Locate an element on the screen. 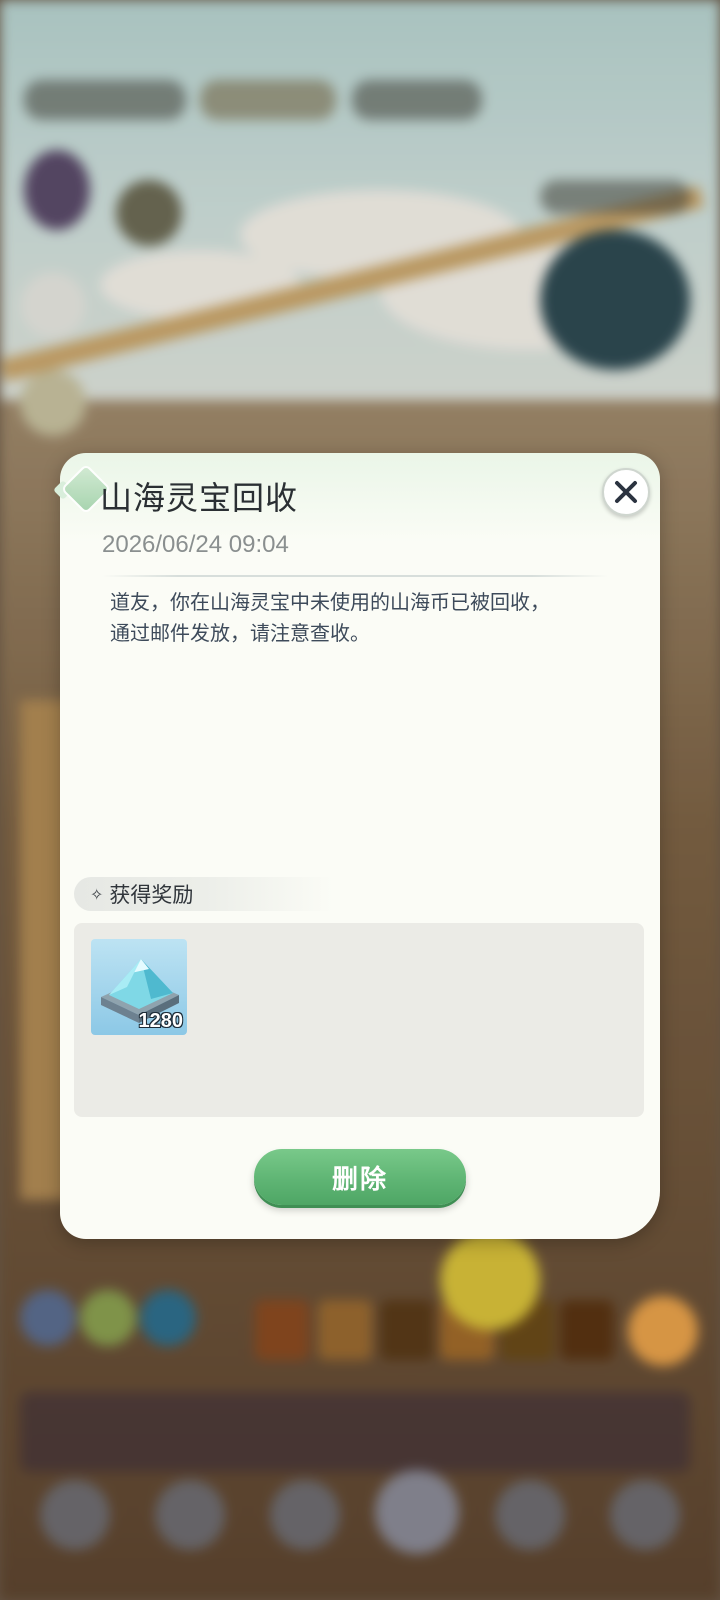 This screenshot has width=720, height=1600. mail-message-line-1: 道友，你在山海灵宝中未使用的山海币已被回收， is located at coordinates (330, 602).